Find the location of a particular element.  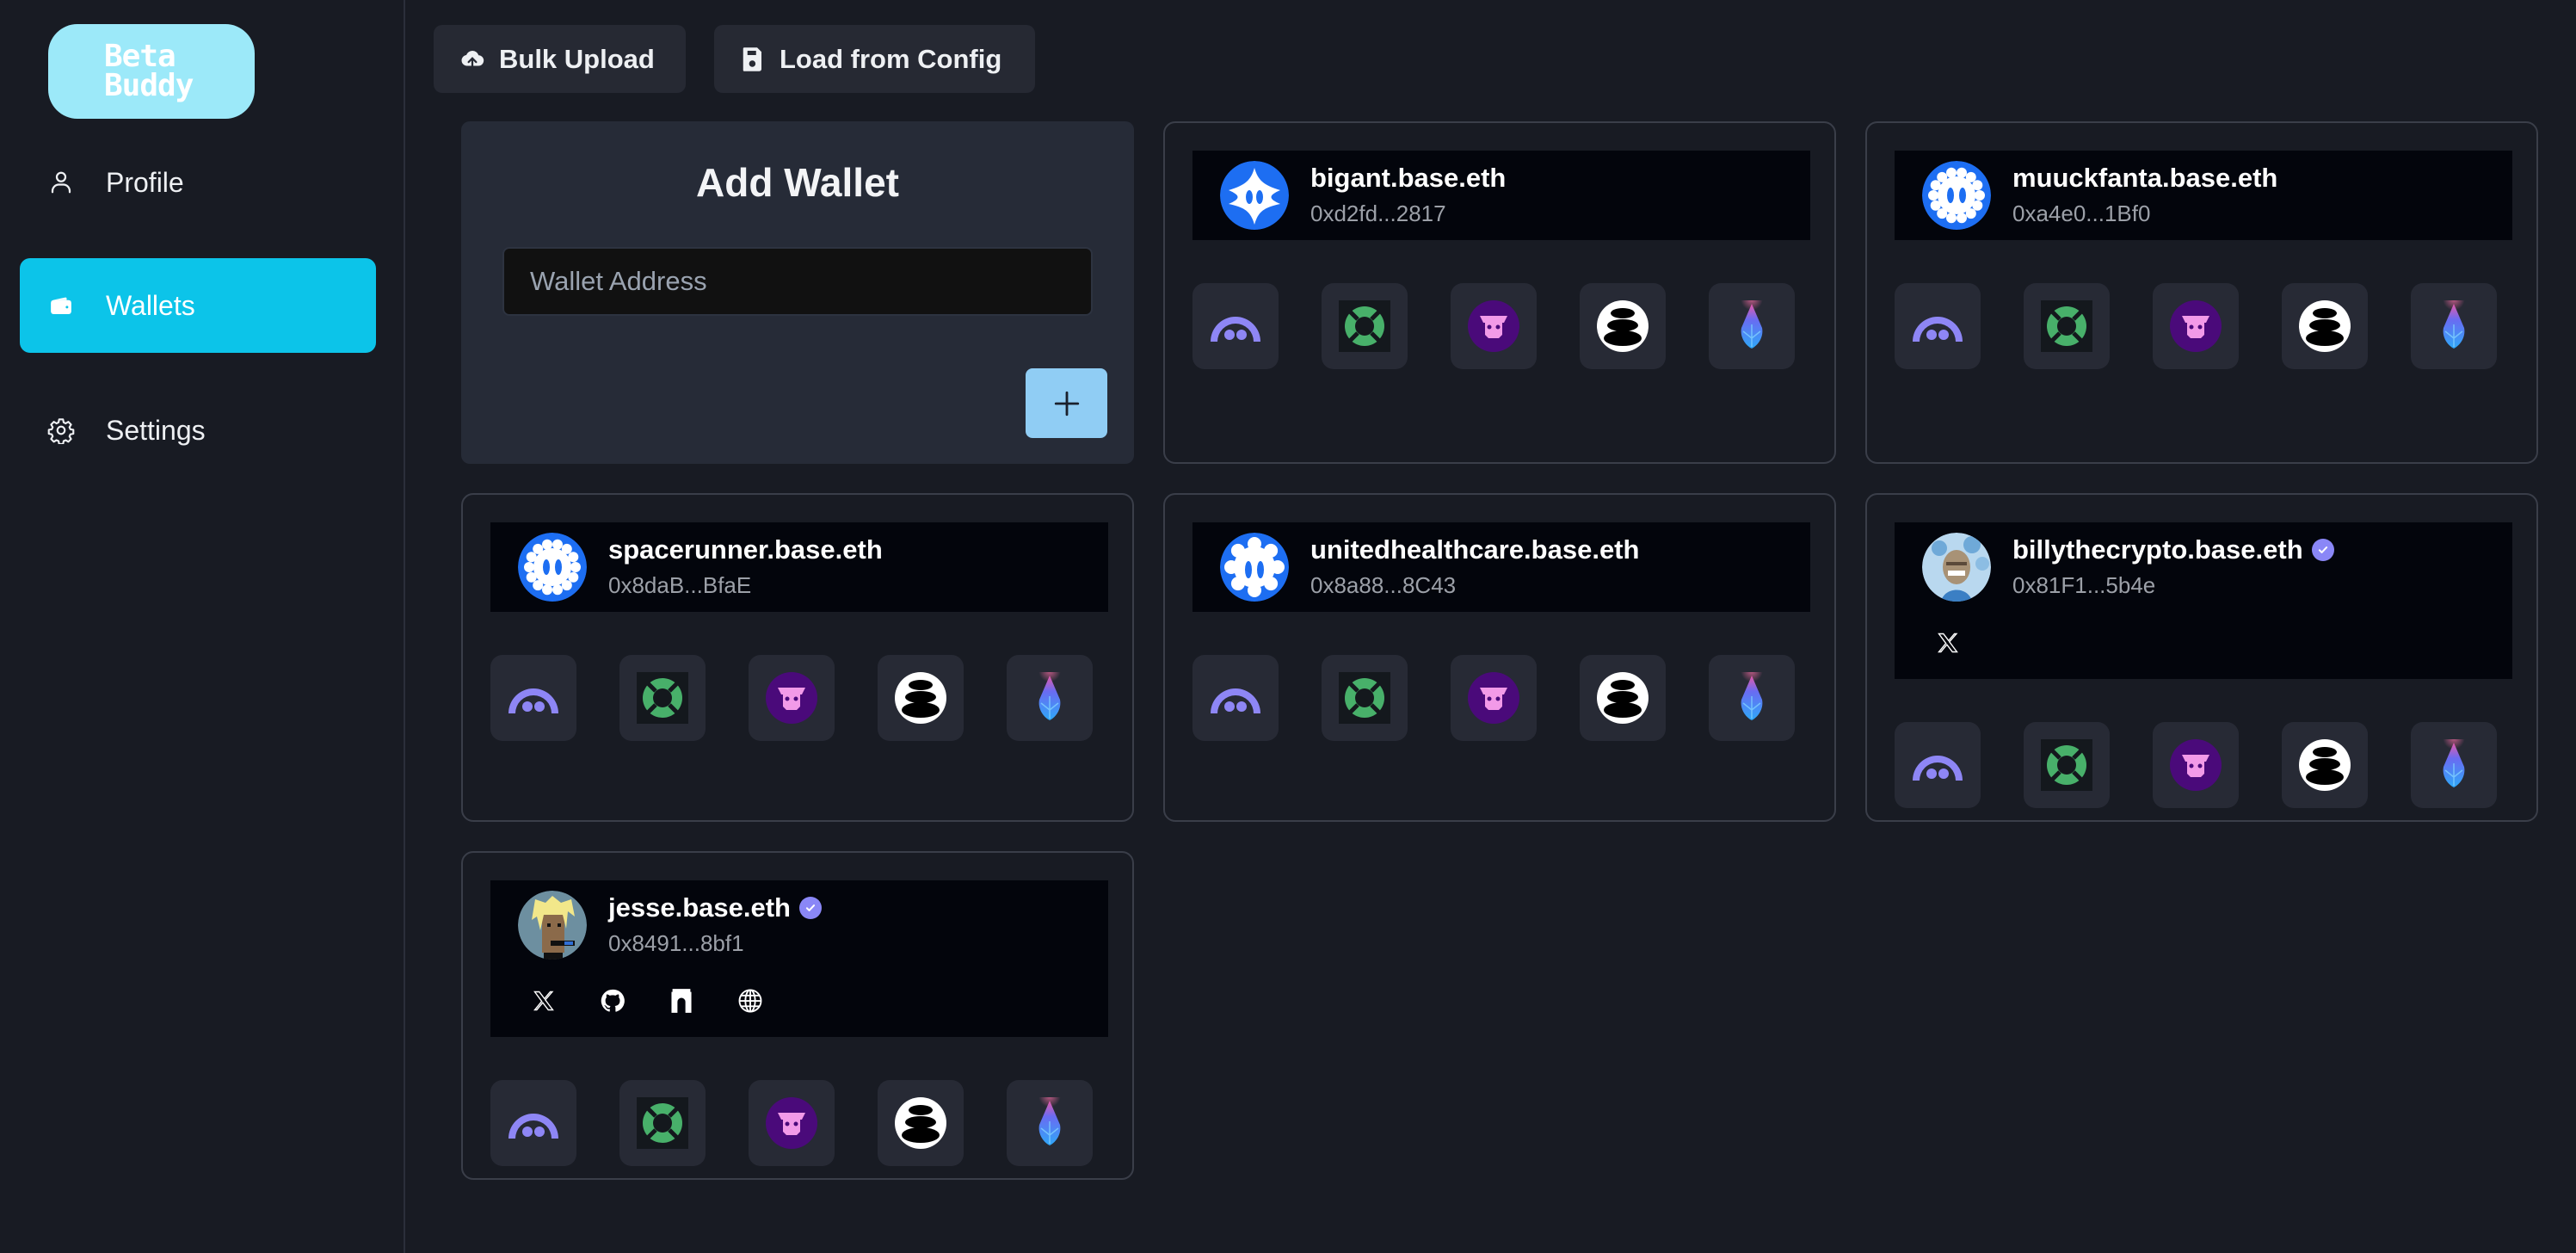

wallet-name: billythecrypto.base.eth is located at coordinates (2173, 550).